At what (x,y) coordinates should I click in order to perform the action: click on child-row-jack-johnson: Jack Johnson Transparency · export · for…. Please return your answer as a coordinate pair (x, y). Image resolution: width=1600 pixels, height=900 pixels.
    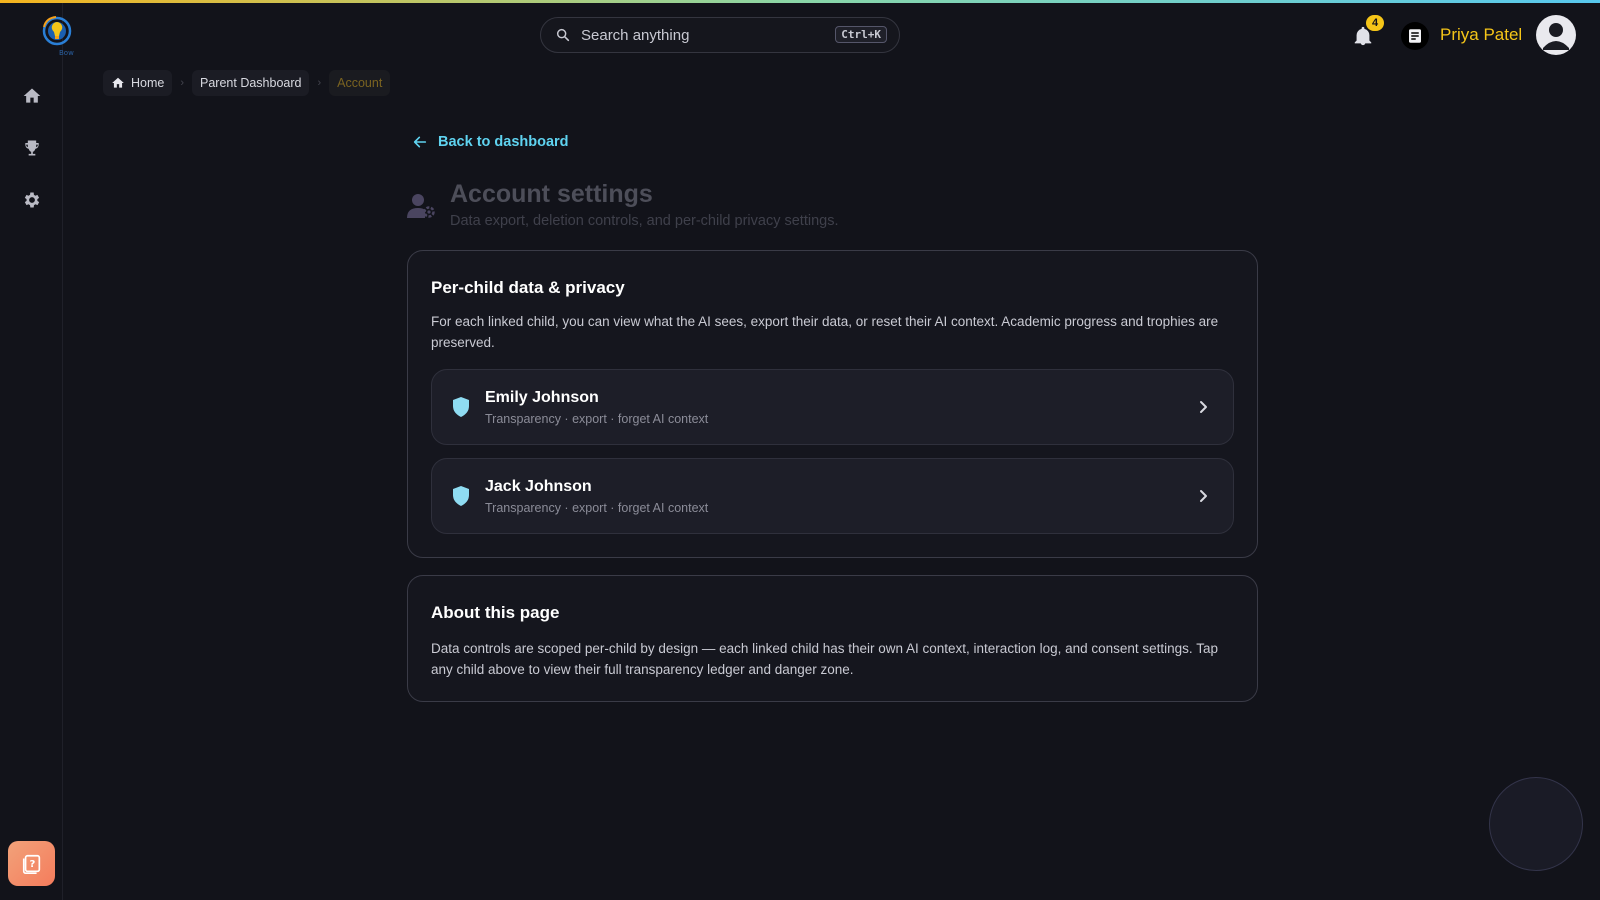
    Looking at the image, I should click on (832, 496).